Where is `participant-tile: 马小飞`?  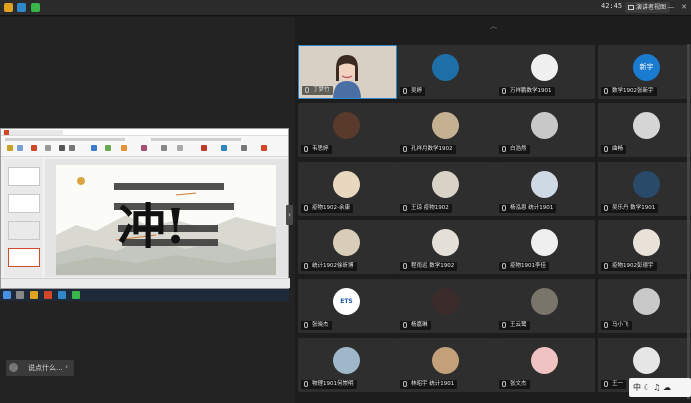
participant-tile: 马小飞 is located at coordinates (644, 306).